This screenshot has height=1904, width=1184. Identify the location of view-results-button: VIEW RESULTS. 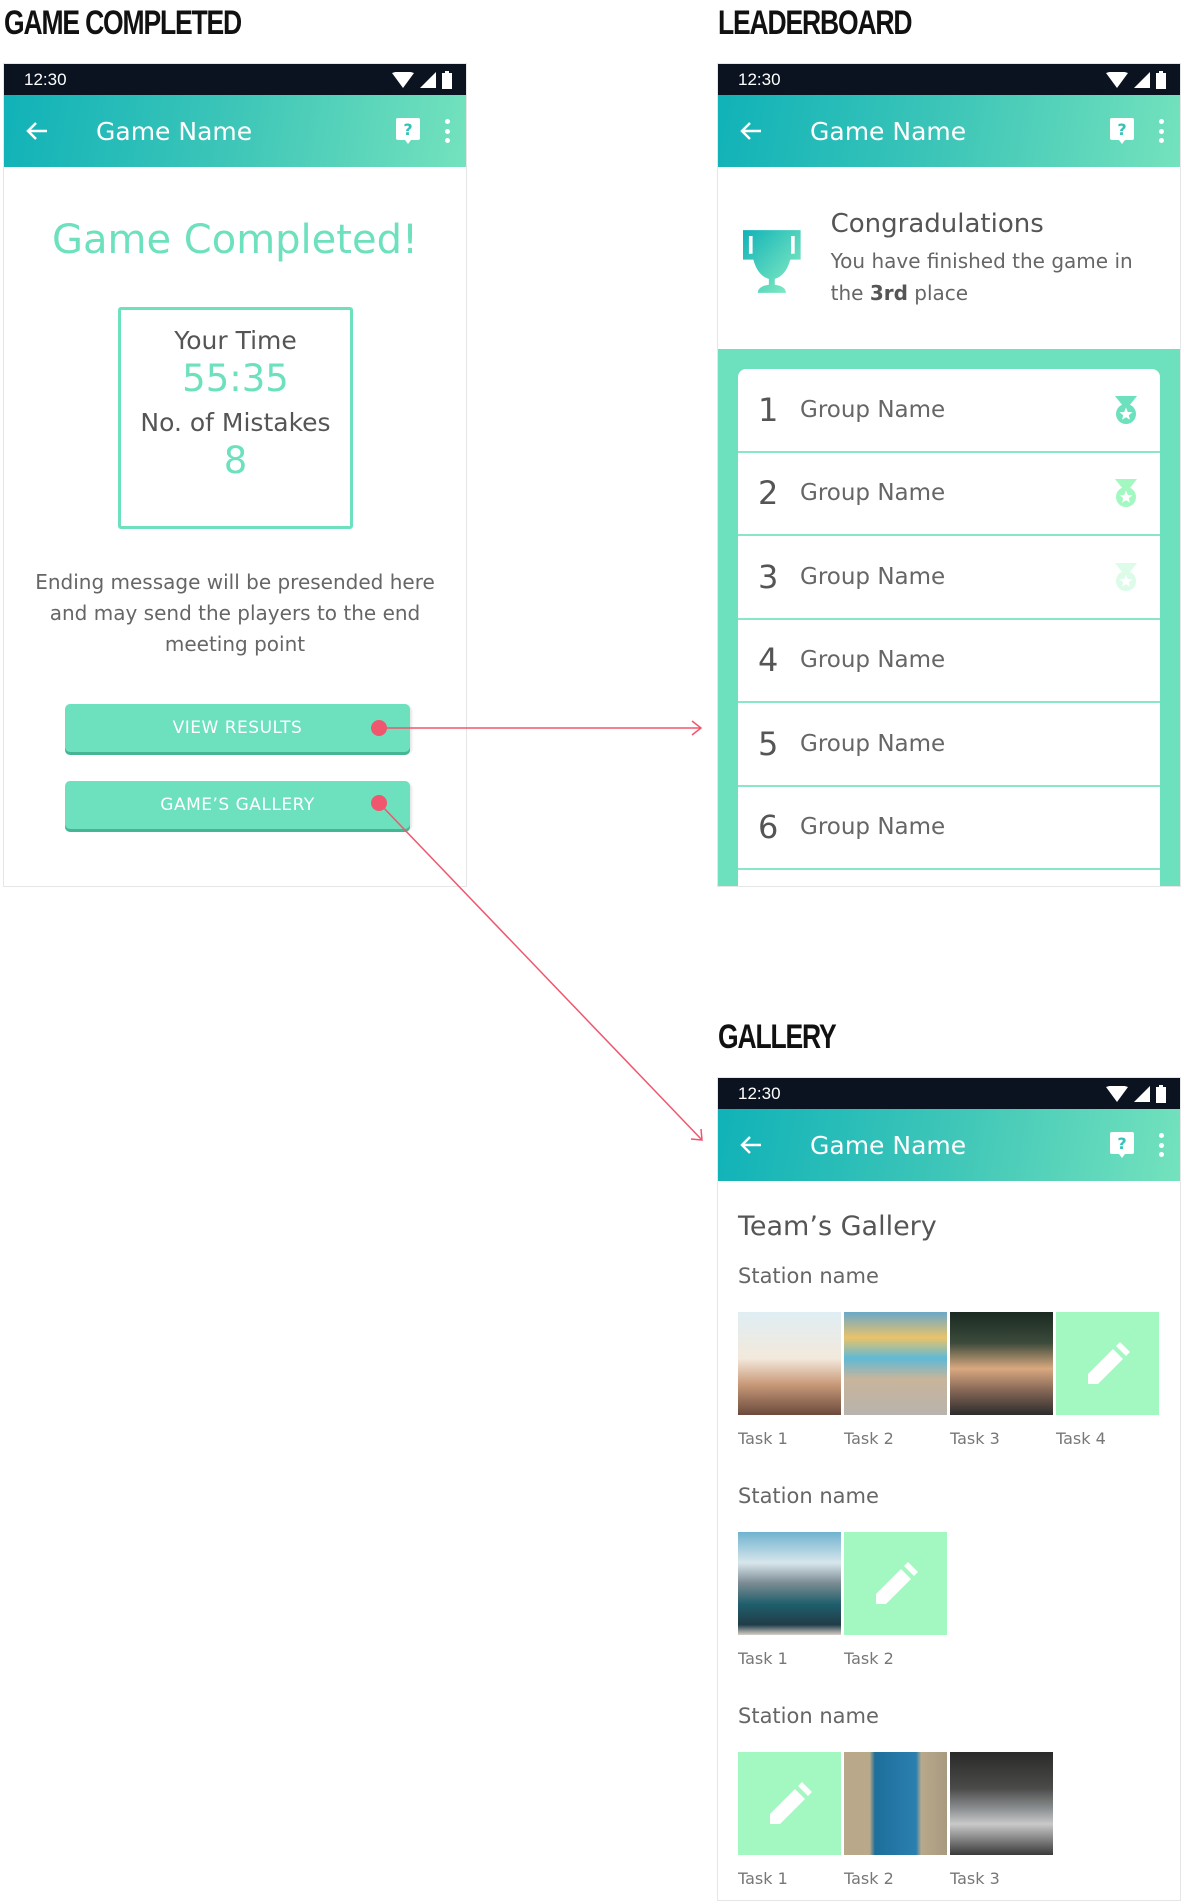
(237, 728).